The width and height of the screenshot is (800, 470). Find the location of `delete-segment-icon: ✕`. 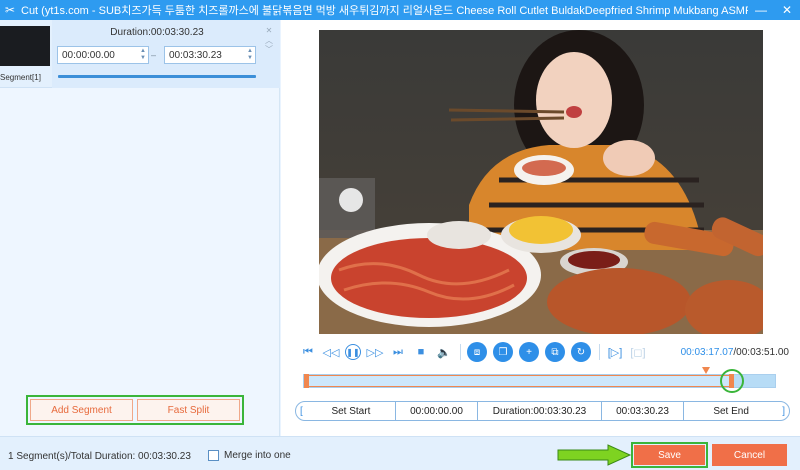

delete-segment-icon: ✕ is located at coordinates (269, 30).